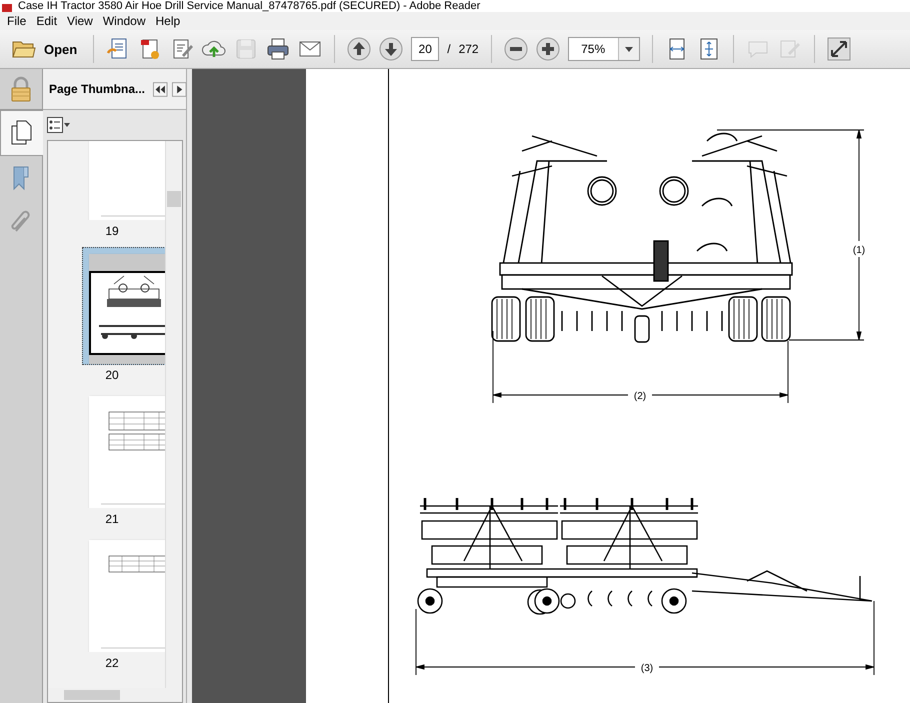  What do you see at coordinates (21, 178) in the screenshot?
I see `bookmark-icon` at bounding box center [21, 178].